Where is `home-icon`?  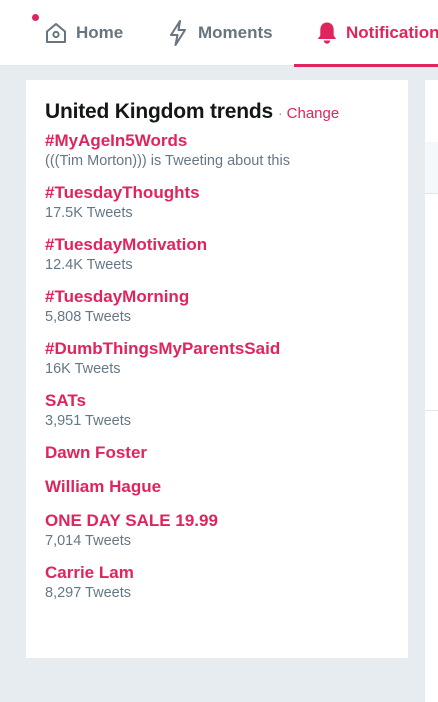 home-icon is located at coordinates (56, 33).